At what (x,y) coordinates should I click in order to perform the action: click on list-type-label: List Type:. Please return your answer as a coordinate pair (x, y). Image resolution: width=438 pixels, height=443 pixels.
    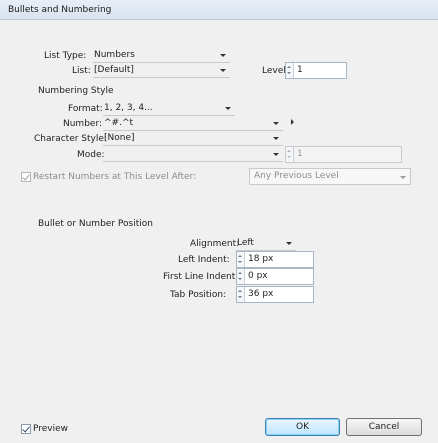
    Looking at the image, I should click on (65, 56).